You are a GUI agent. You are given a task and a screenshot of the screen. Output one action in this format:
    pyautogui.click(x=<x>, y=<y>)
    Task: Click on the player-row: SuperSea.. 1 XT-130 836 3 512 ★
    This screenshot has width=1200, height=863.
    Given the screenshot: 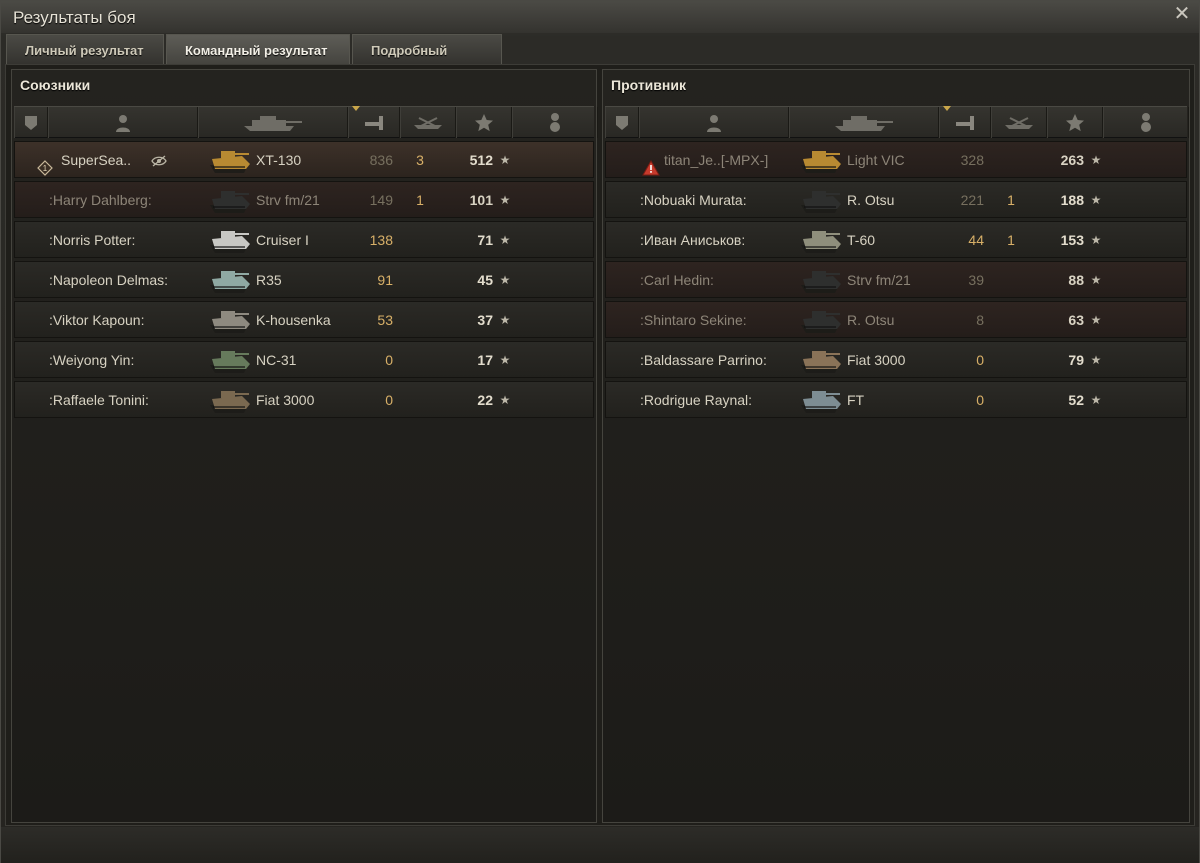 What is the action you would take?
    pyautogui.click(x=304, y=159)
    